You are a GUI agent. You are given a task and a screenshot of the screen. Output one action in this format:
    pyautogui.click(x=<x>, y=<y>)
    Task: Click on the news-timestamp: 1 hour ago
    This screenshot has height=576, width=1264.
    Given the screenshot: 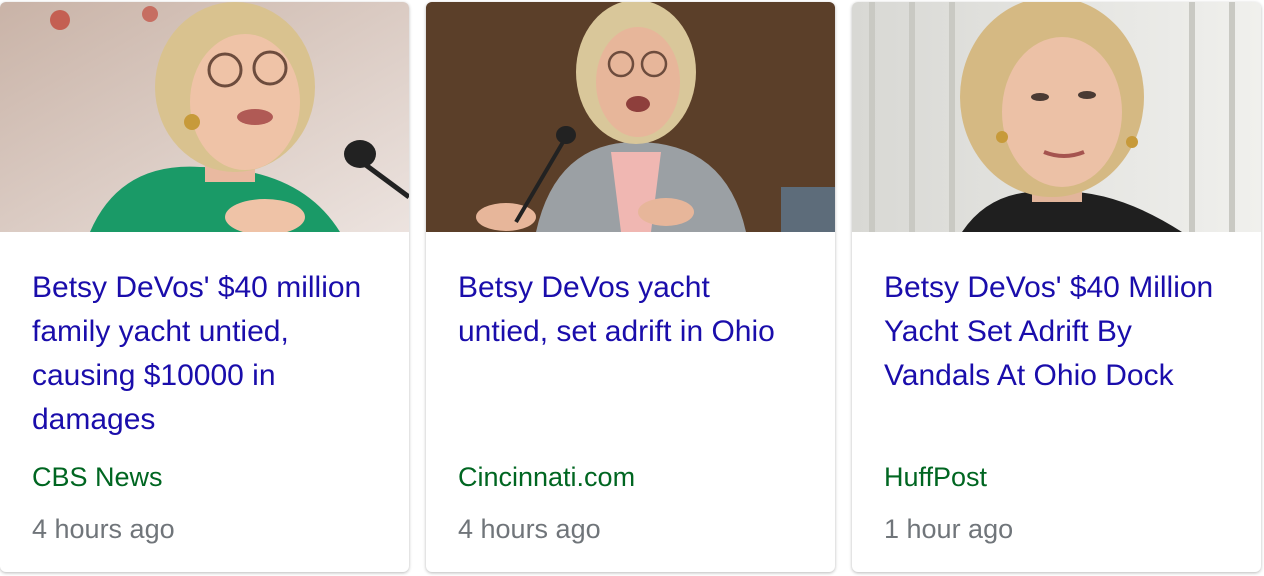 What is the action you would take?
    pyautogui.click(x=949, y=529)
    